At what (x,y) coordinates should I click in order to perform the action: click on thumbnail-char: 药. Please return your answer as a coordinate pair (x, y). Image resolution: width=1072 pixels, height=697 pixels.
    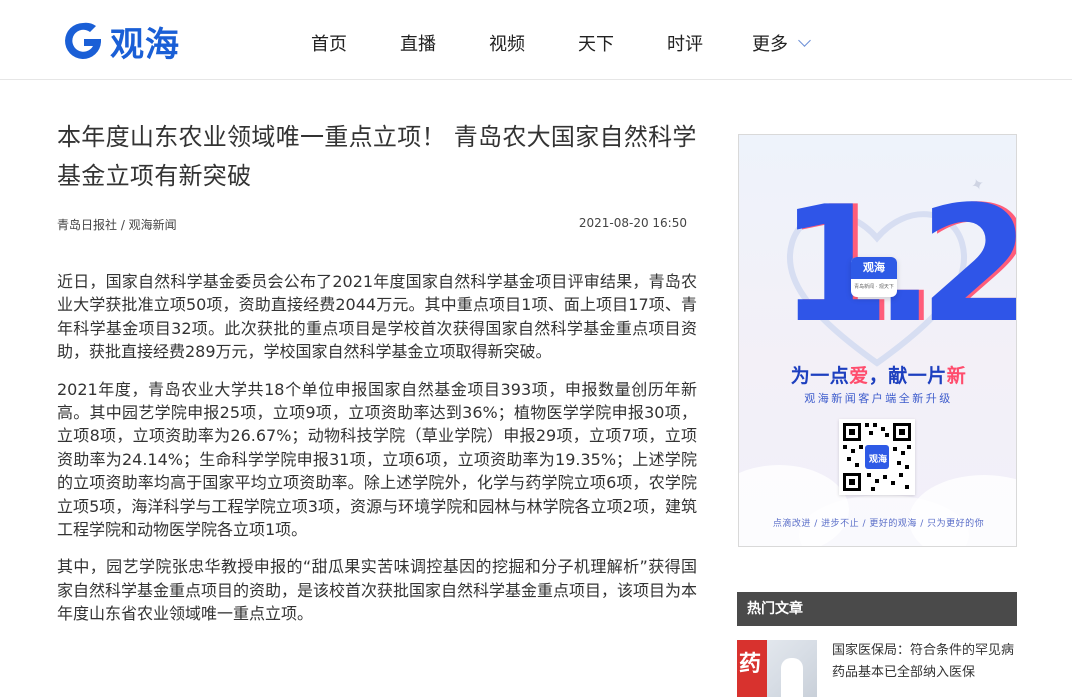
    Looking at the image, I should click on (750, 664).